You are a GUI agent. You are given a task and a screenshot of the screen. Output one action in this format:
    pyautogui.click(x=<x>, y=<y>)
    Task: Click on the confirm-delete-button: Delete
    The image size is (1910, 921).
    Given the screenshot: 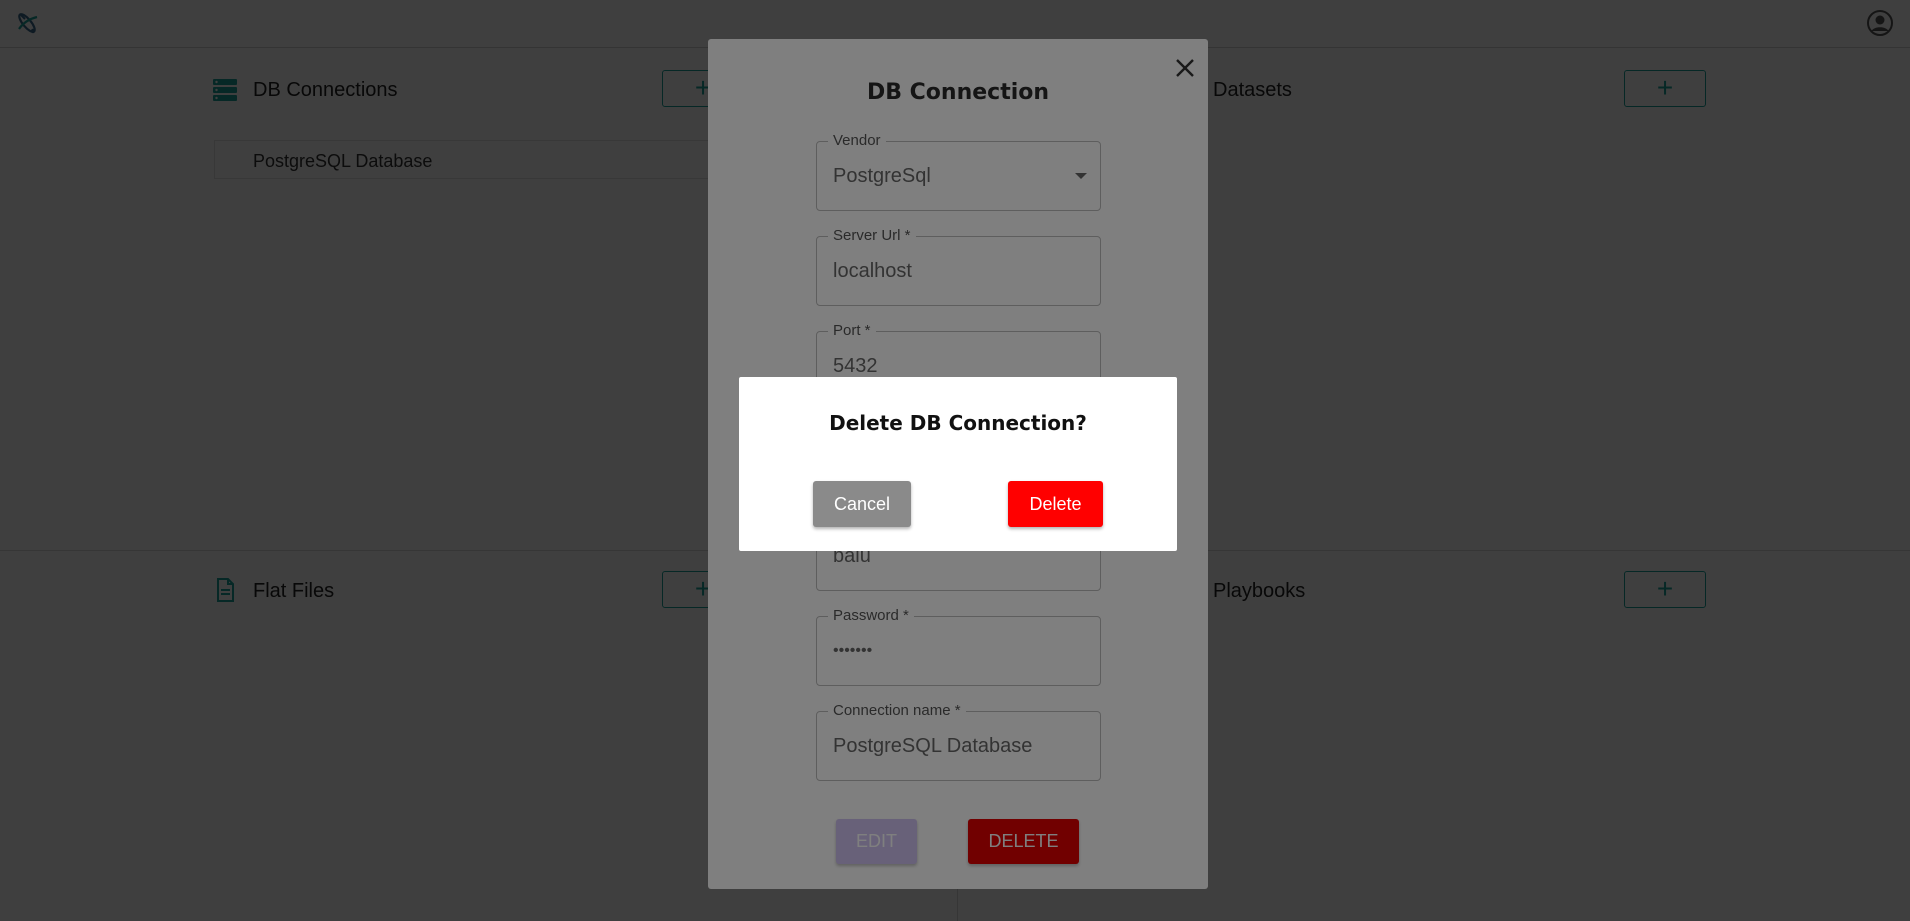 What is the action you would take?
    pyautogui.click(x=1055, y=504)
    